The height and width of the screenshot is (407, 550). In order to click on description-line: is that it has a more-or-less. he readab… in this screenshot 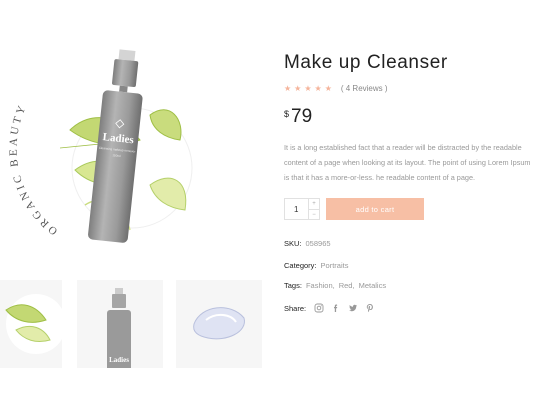, I will do `click(380, 177)`.